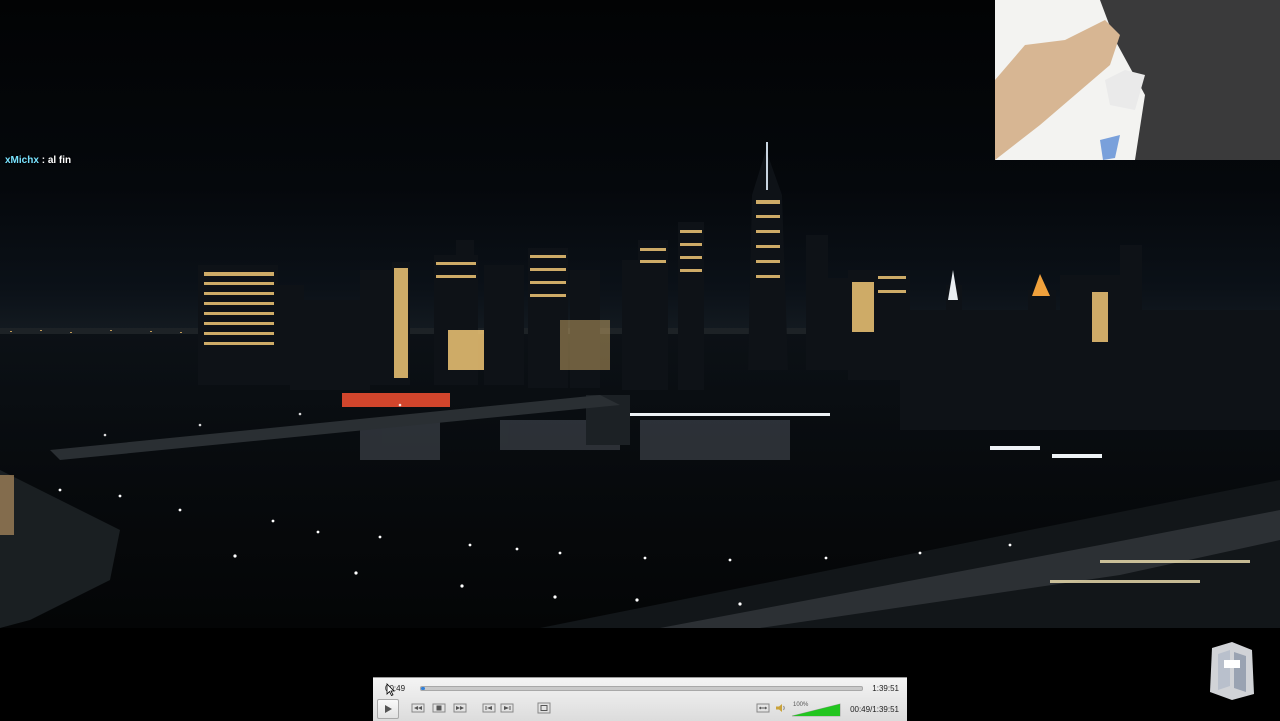 The image size is (1280, 721). What do you see at coordinates (816, 710) in the screenshot?
I see `volume-slider` at bounding box center [816, 710].